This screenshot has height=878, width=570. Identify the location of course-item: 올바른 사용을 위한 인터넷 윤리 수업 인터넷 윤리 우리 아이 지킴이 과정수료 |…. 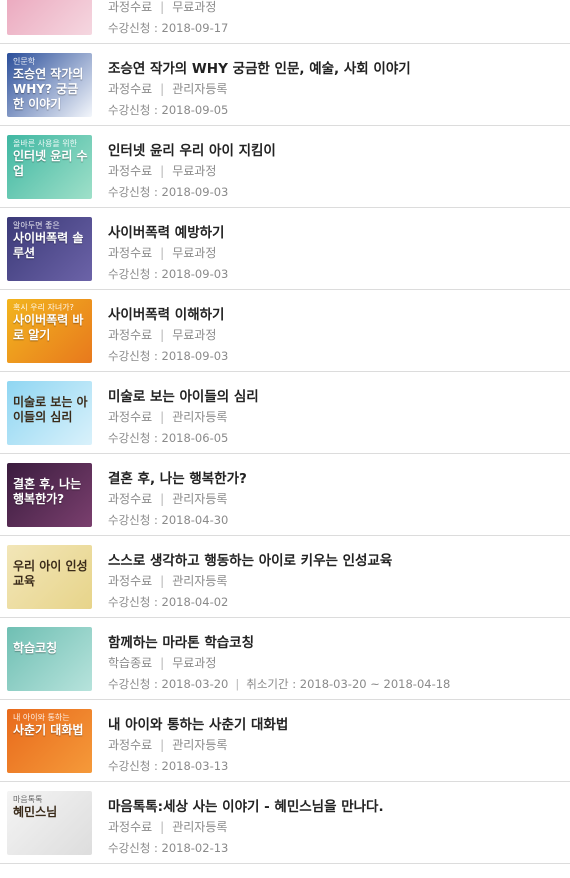
(285, 167).